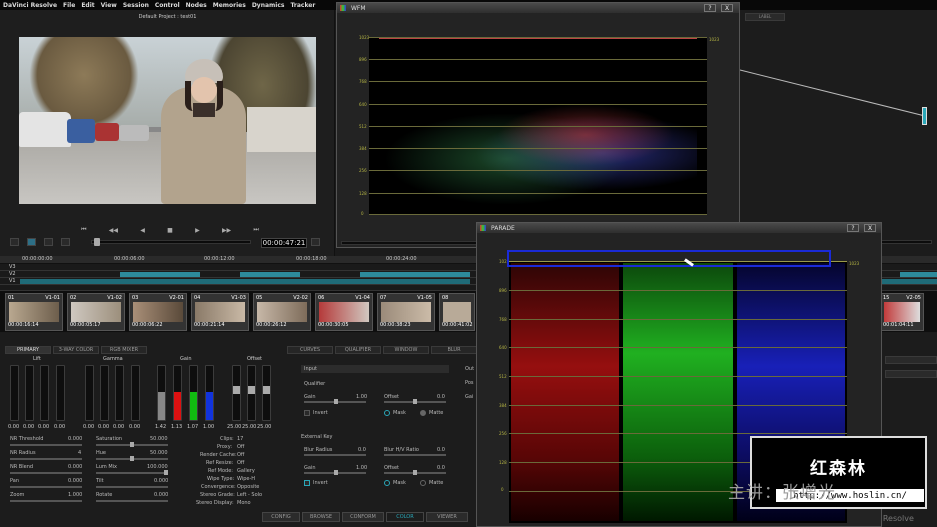  What do you see at coordinates (423, 413) in the screenshot?
I see `matte-radio` at bounding box center [423, 413].